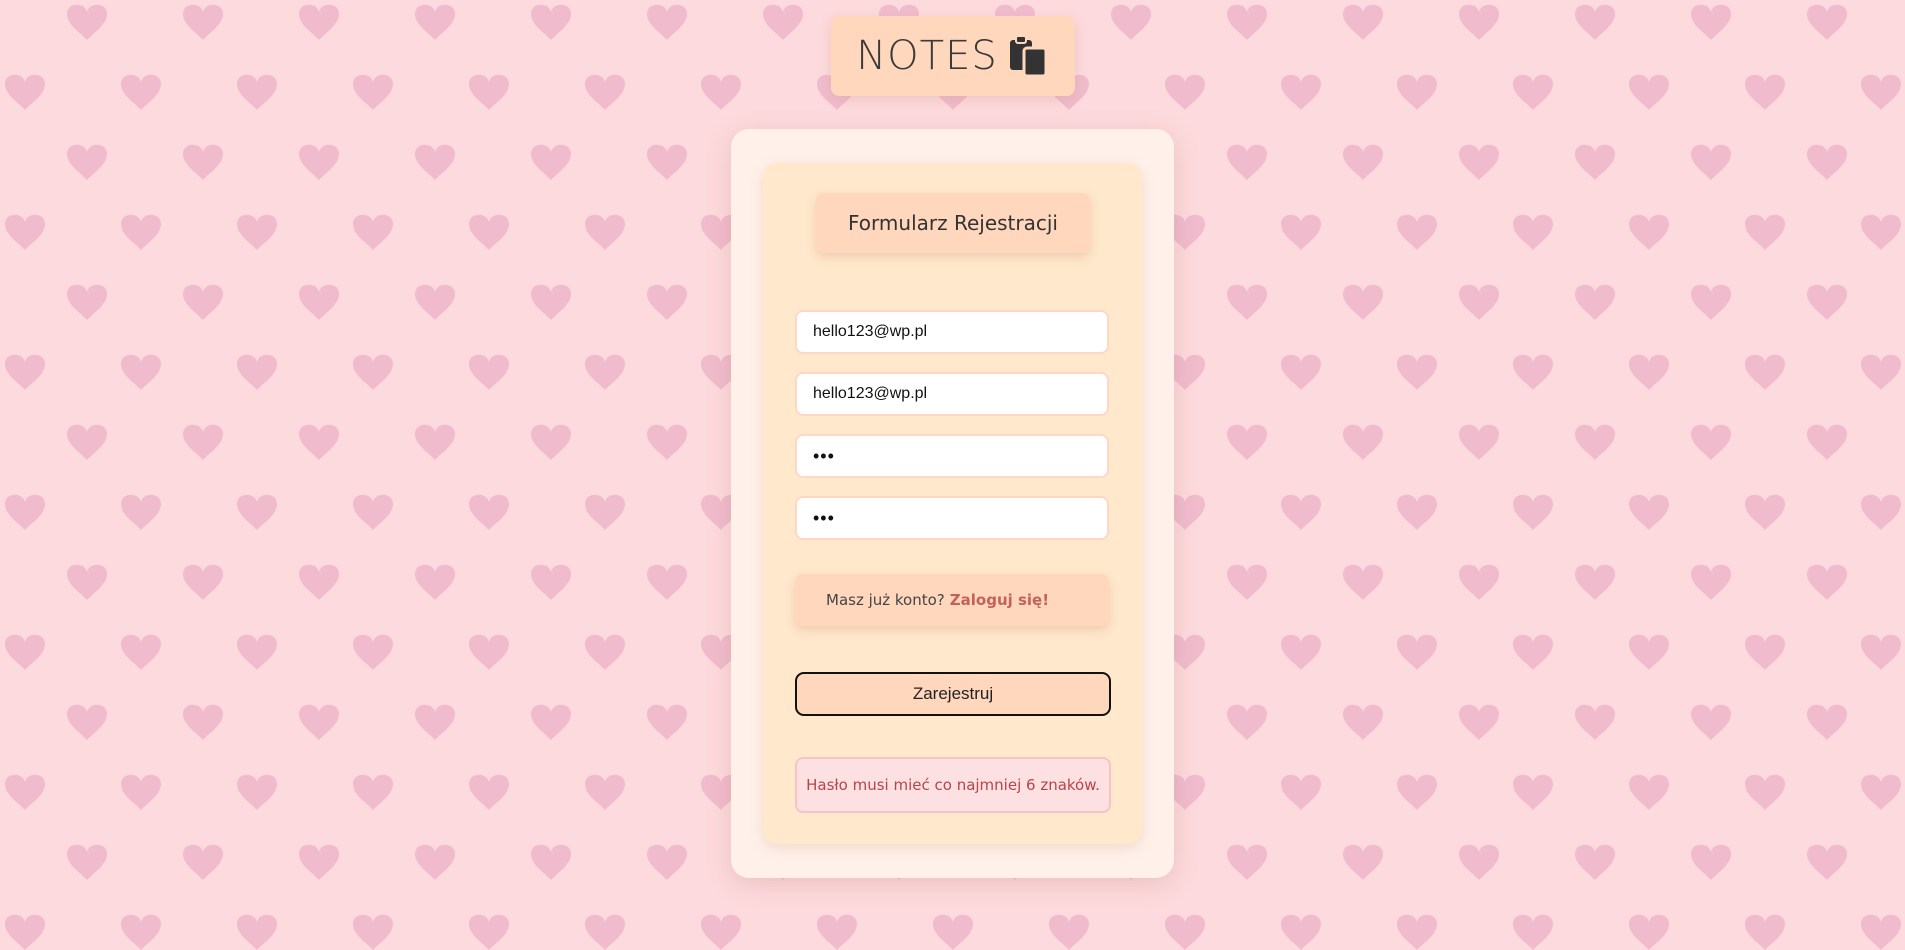  What do you see at coordinates (953, 223) in the screenshot?
I see `form-title: Formularz Rejestracji` at bounding box center [953, 223].